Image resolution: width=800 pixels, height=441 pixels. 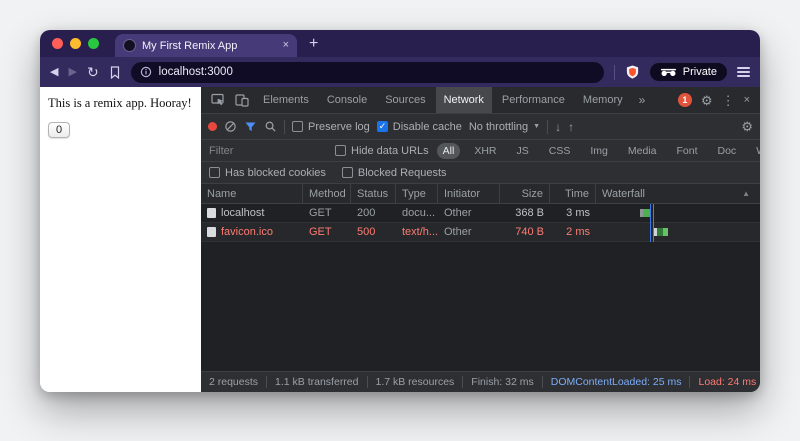 What do you see at coordinates (747, 100) in the screenshot?
I see `devtools-close-icon: ×` at bounding box center [747, 100].